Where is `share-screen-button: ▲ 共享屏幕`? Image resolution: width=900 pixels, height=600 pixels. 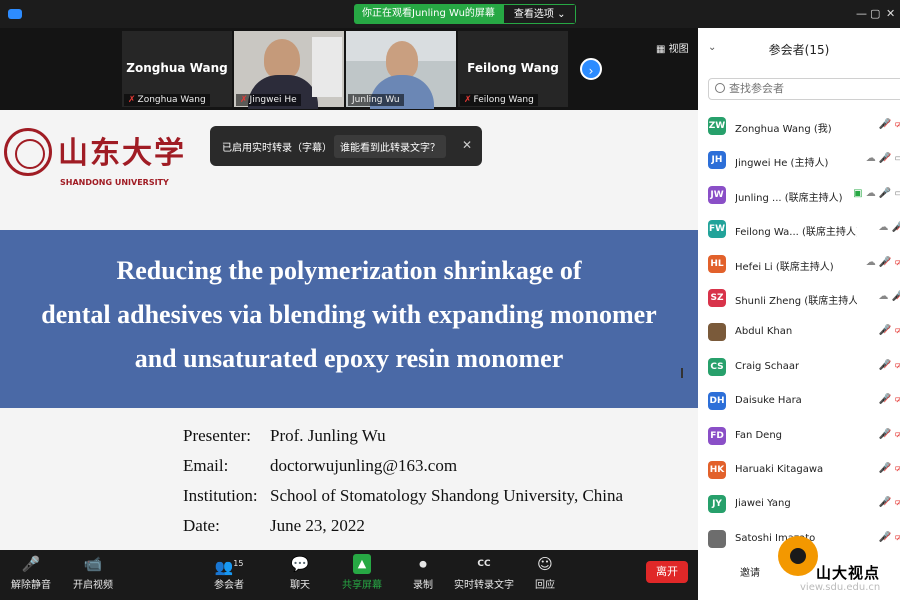
share-screen-button: ▲ 共享屏幕 is located at coordinates (362, 572).